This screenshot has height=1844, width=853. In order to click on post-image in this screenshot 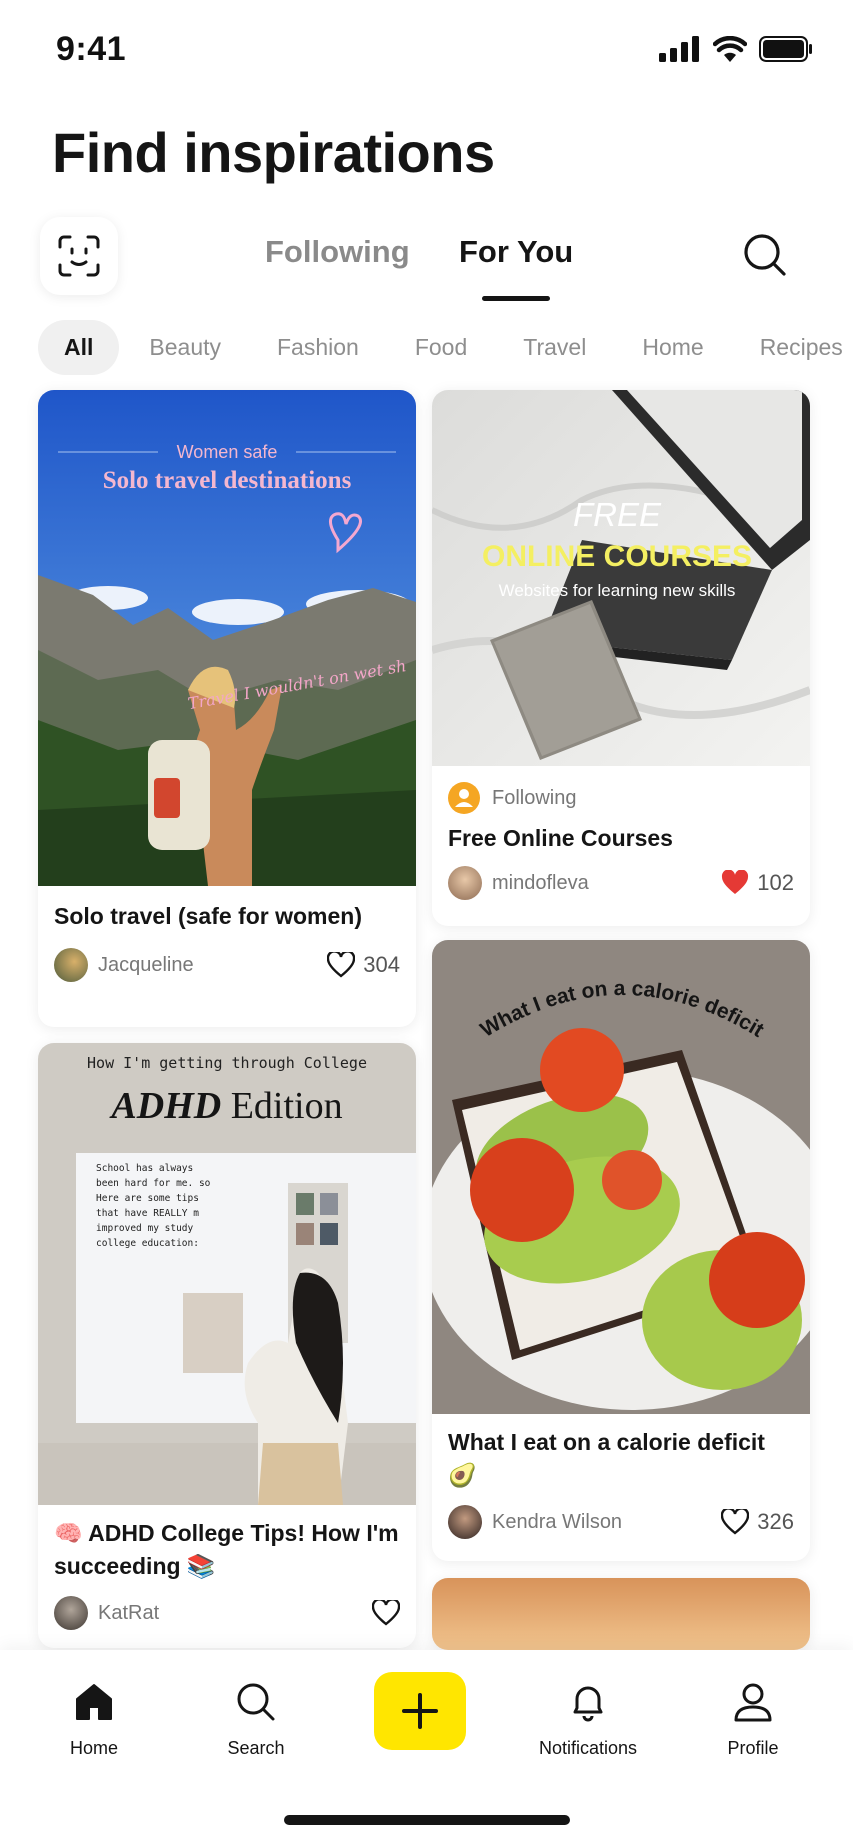, I will do `click(621, 1614)`.